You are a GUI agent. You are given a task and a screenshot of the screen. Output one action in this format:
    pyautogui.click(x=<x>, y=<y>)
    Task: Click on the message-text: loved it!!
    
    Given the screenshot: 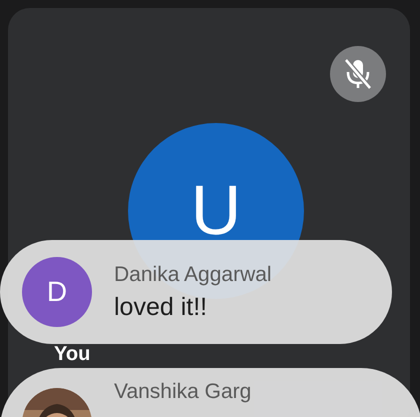 What is the action you would take?
    pyautogui.click(x=161, y=307)
    